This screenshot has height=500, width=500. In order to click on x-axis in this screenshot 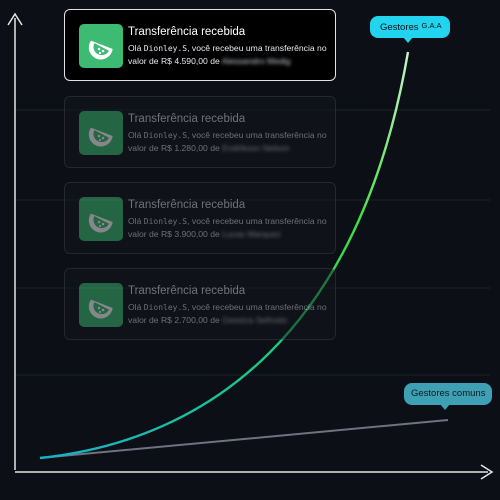, I will do `click(254, 472)`.